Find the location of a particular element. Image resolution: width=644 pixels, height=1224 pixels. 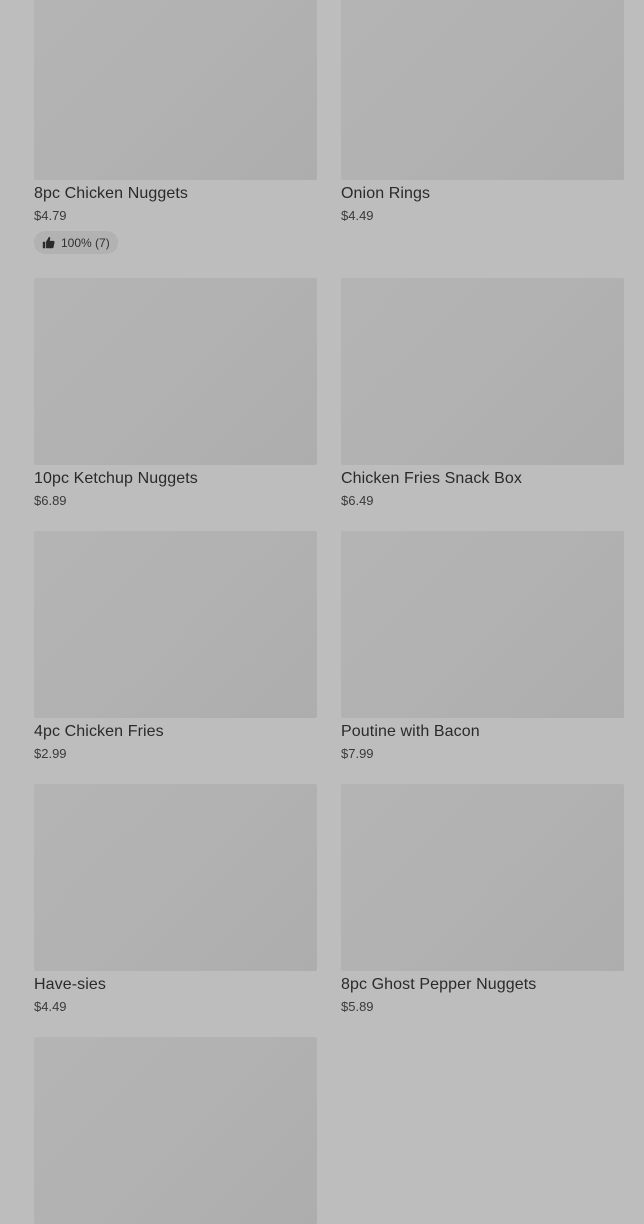

product-card: 8pc Chicken Nuggets $4.79 100% (7) is located at coordinates (175, 127).